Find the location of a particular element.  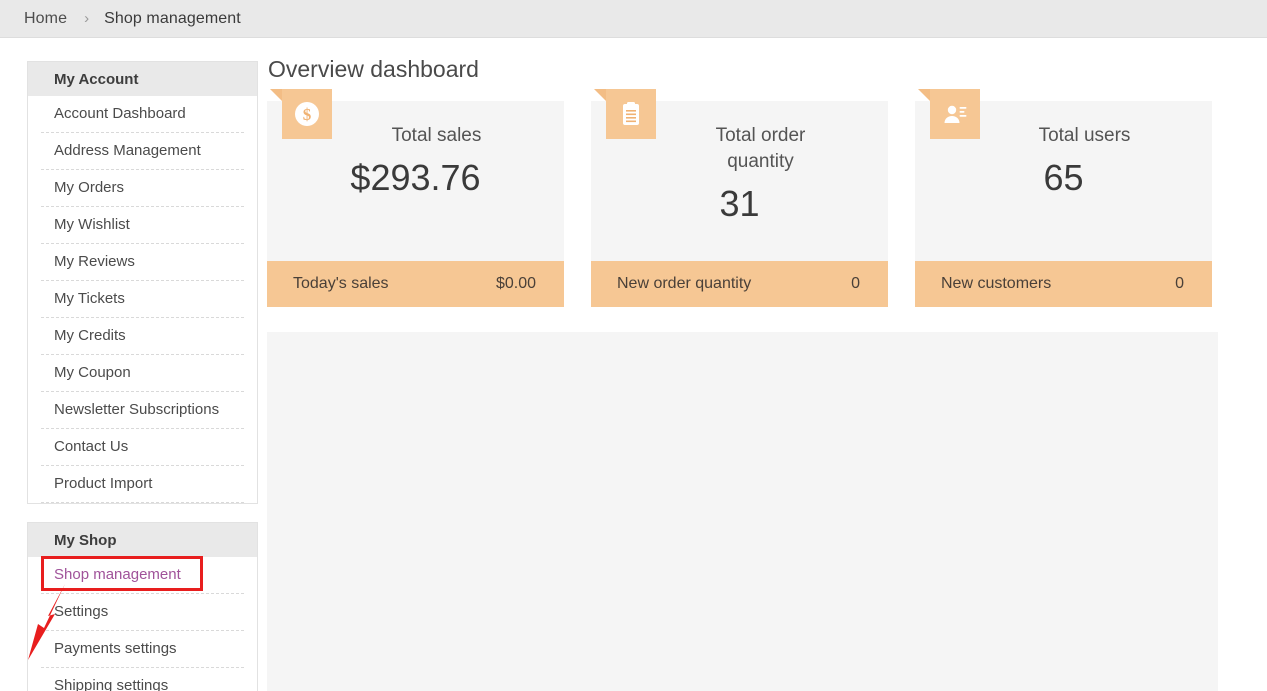

sidebar-heading-my-shop: My Shop is located at coordinates (142, 539).